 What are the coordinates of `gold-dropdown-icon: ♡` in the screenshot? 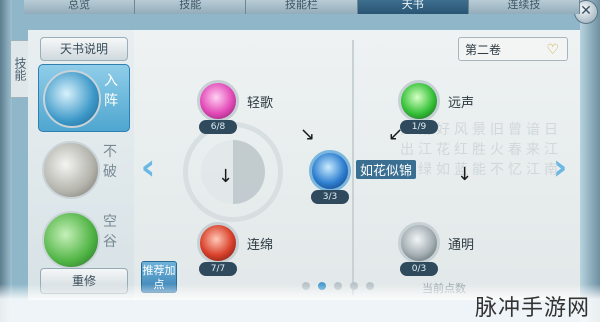 It's located at (552, 50).